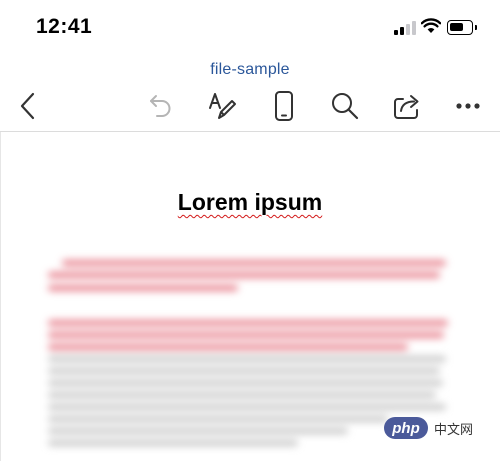  I want to click on draw-button, so click(222, 106).